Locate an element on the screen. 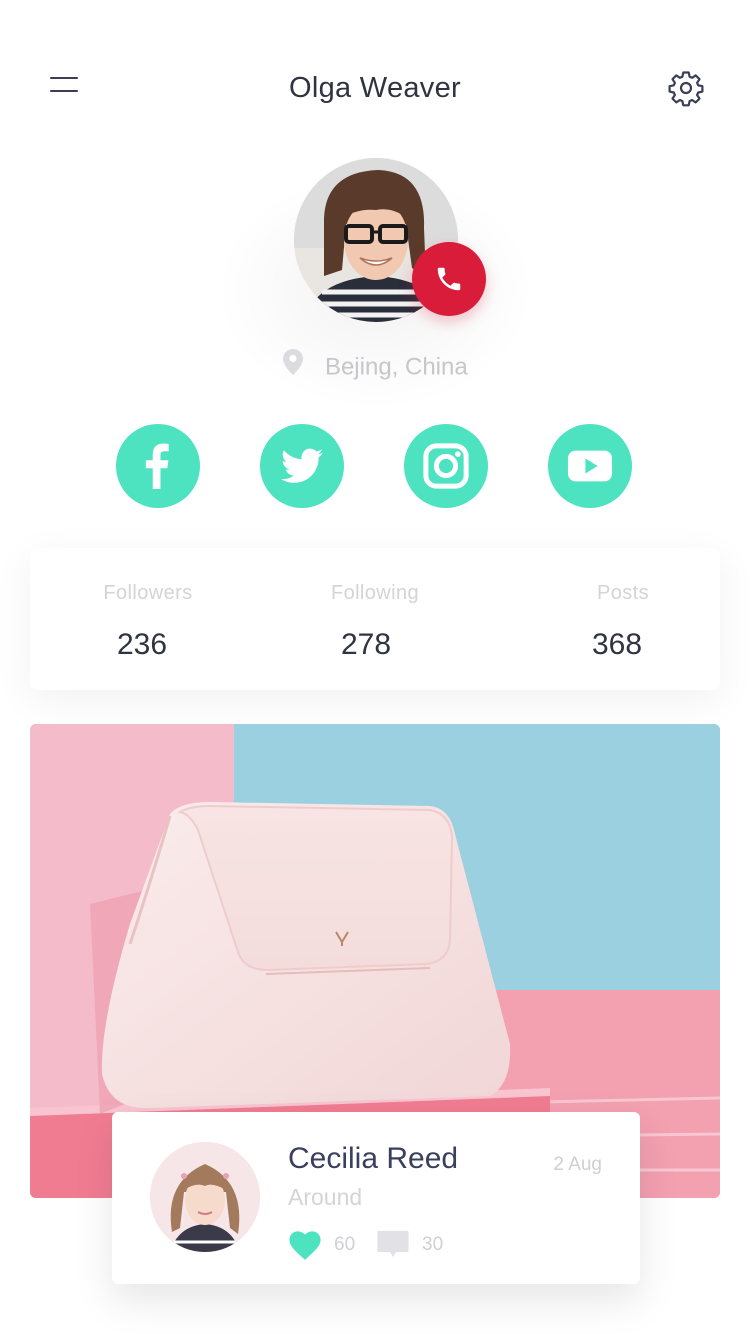 The width and height of the screenshot is (750, 1334). post-date: 2 Aug is located at coordinates (577, 1164).